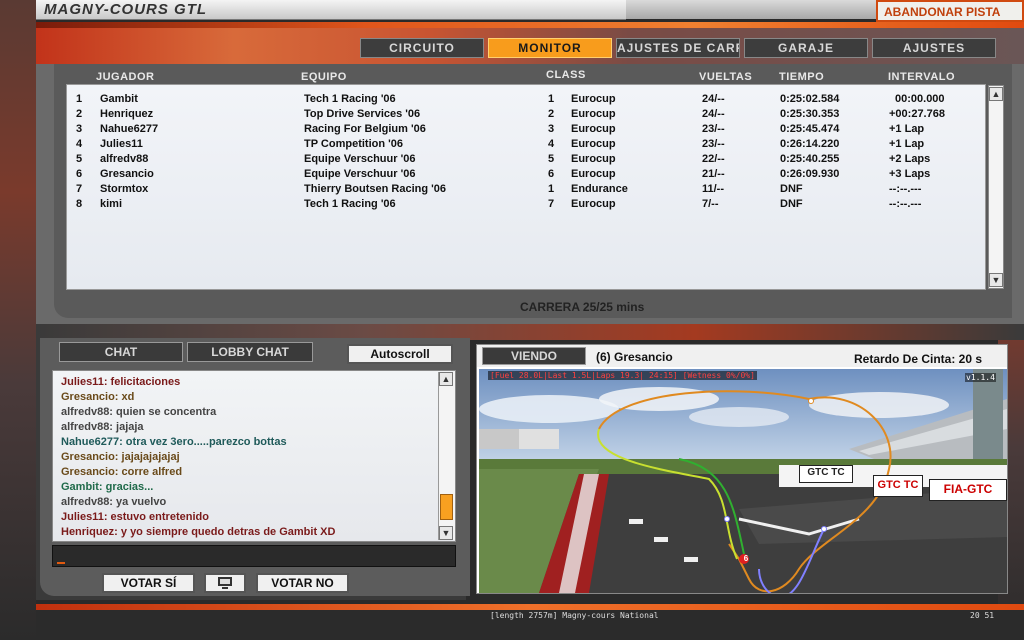 The width and height of the screenshot is (1024, 640). Describe the element at coordinates (551, 159) in the screenshot. I see `class-position: 5` at that location.